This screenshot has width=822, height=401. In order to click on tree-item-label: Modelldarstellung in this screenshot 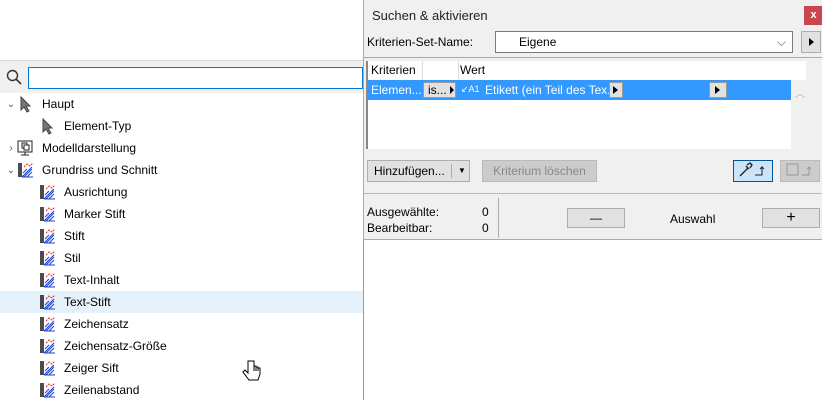, I will do `click(89, 148)`.